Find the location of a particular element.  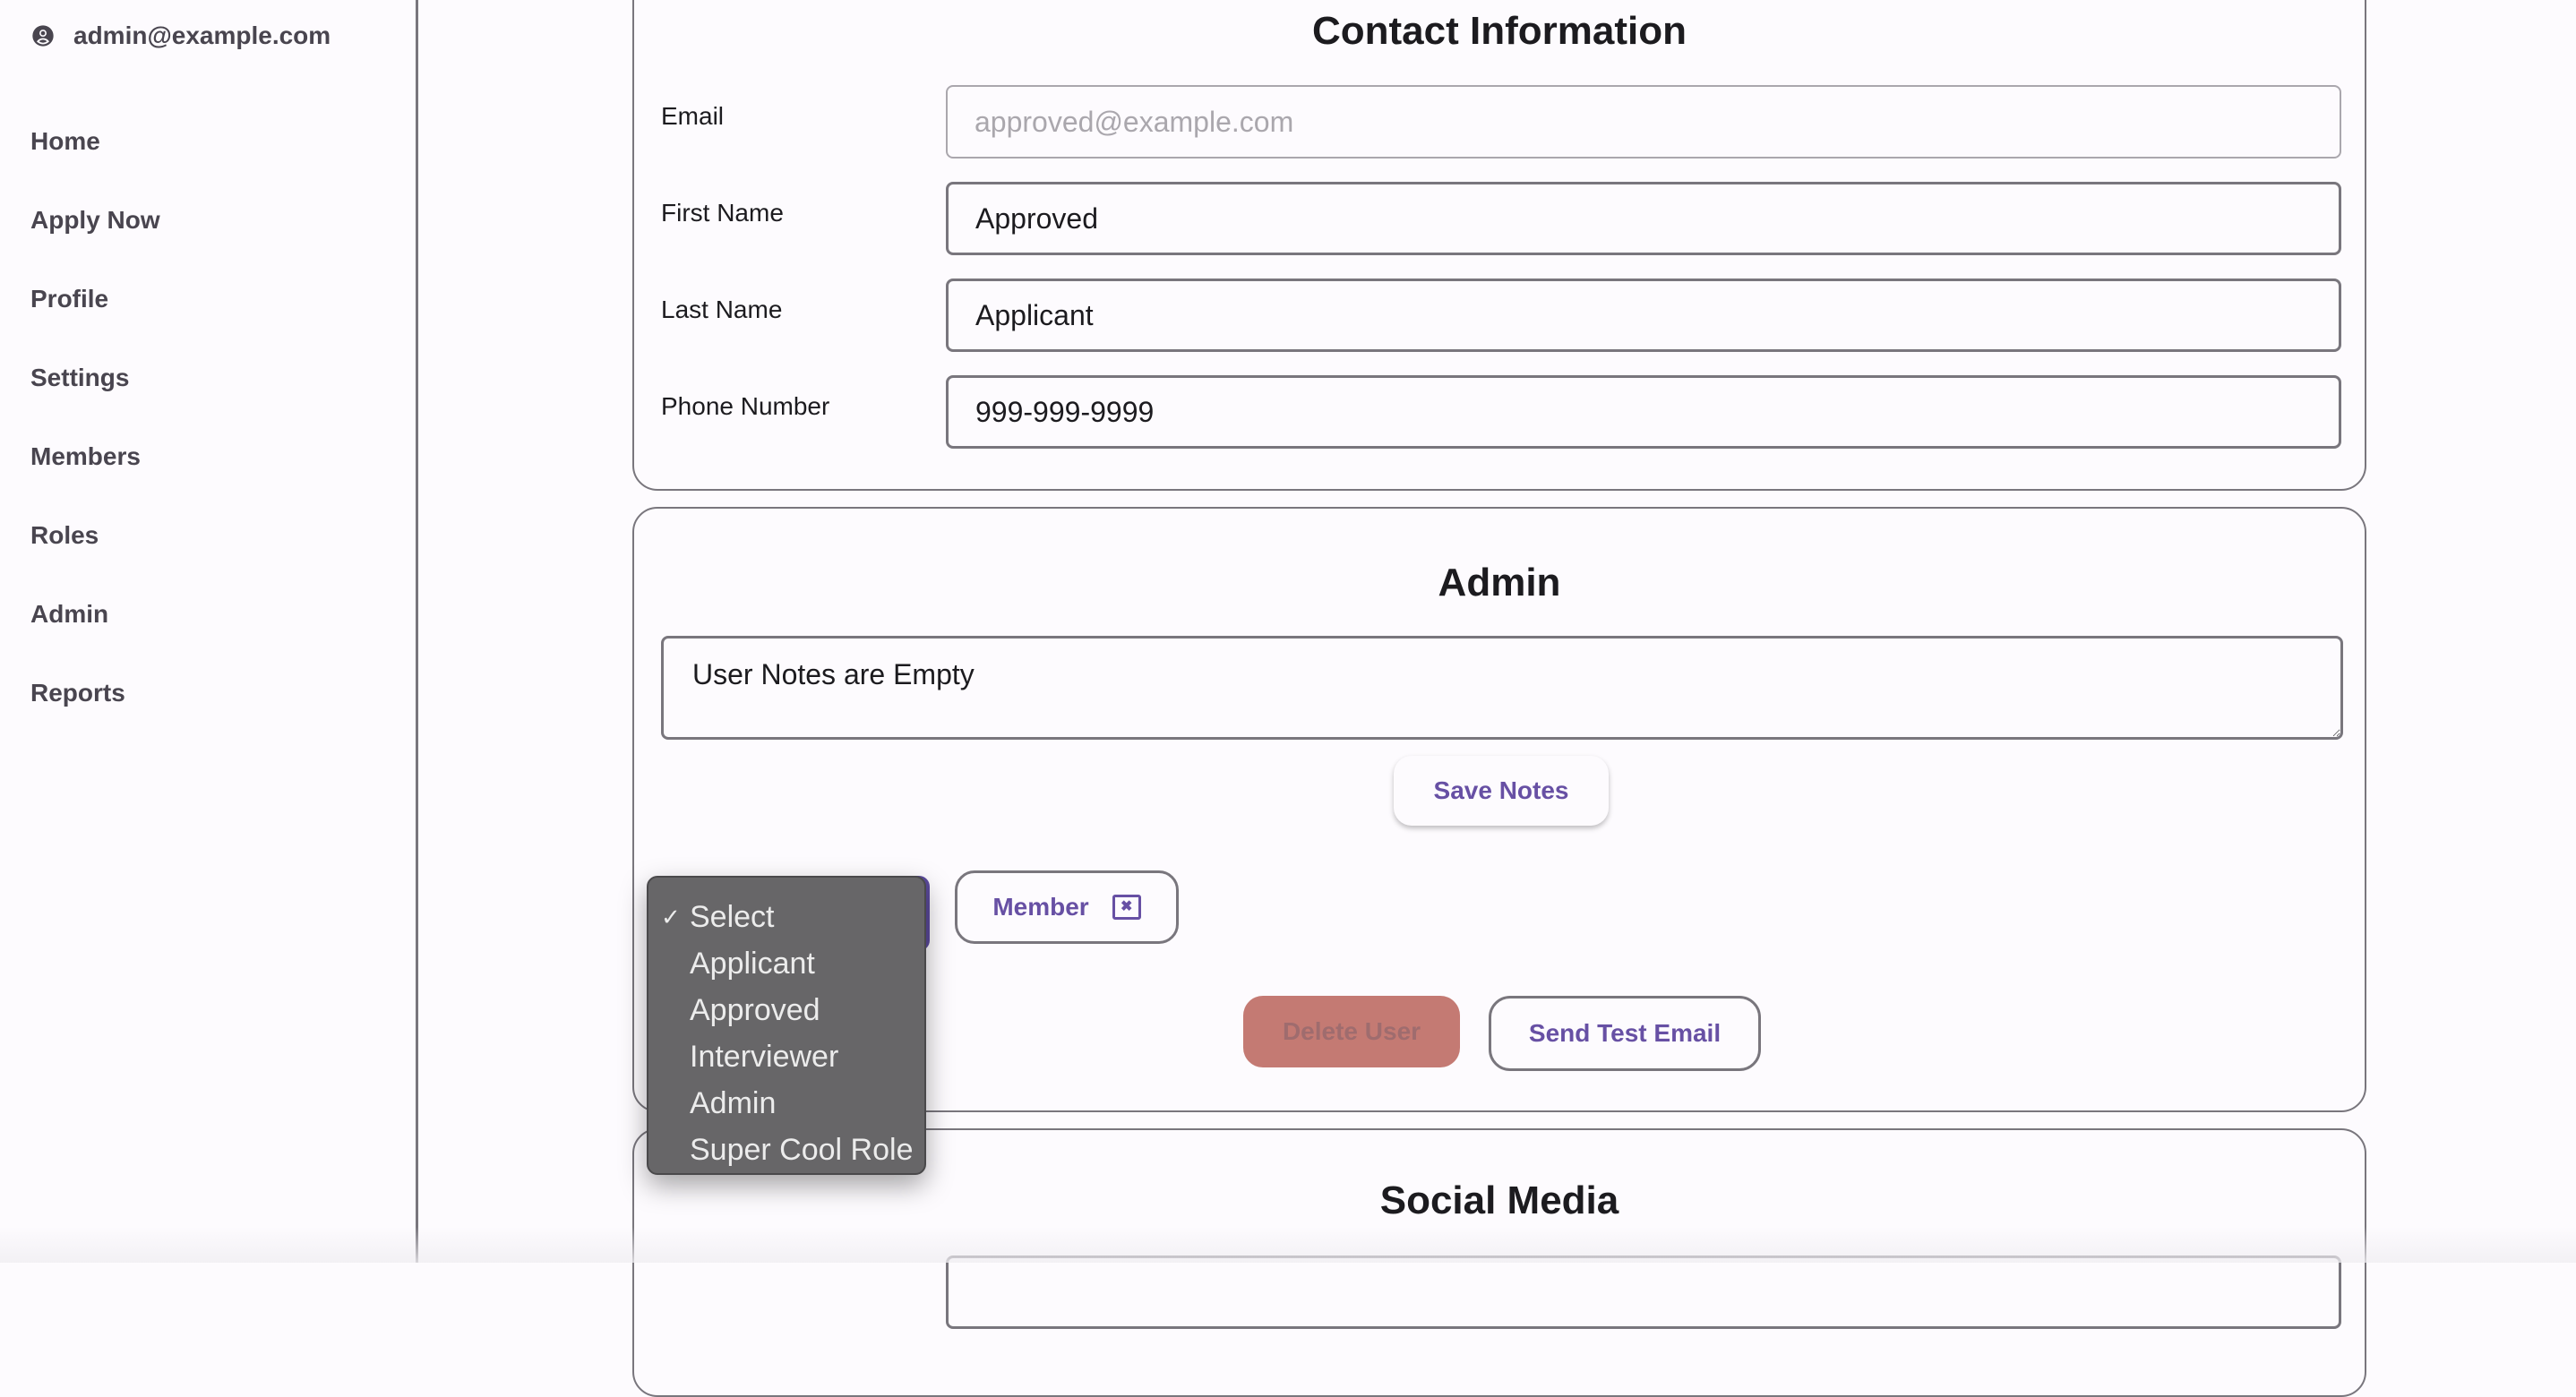

first-name-label: First Name is located at coordinates (722, 213).